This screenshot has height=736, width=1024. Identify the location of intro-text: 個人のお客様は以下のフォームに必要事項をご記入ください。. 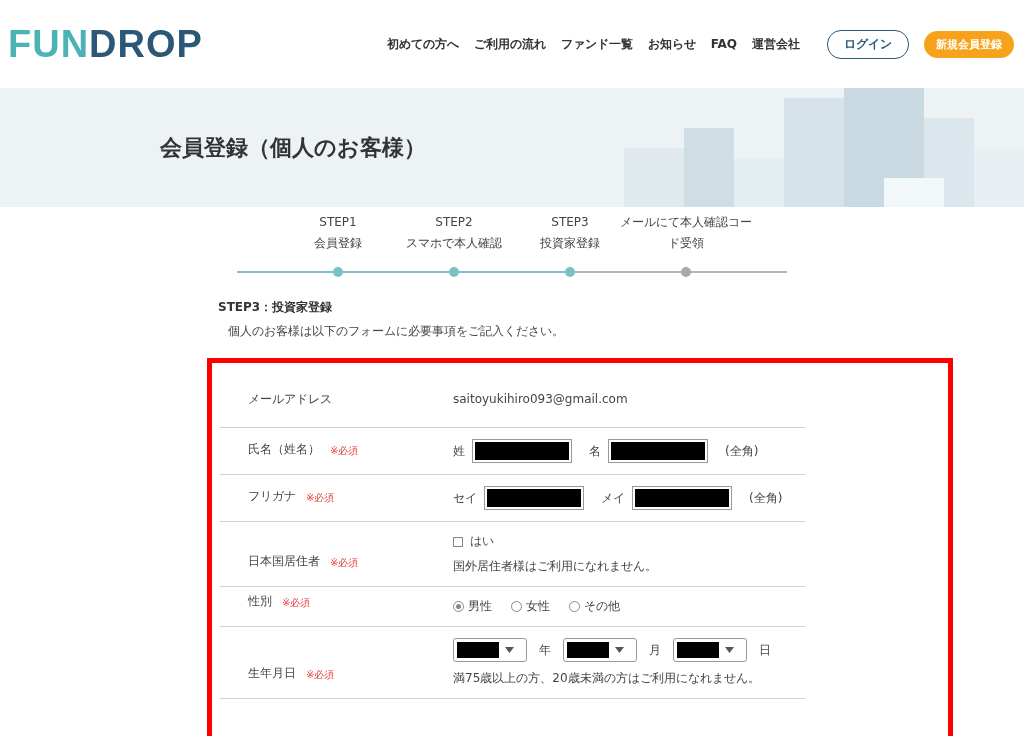
(396, 331).